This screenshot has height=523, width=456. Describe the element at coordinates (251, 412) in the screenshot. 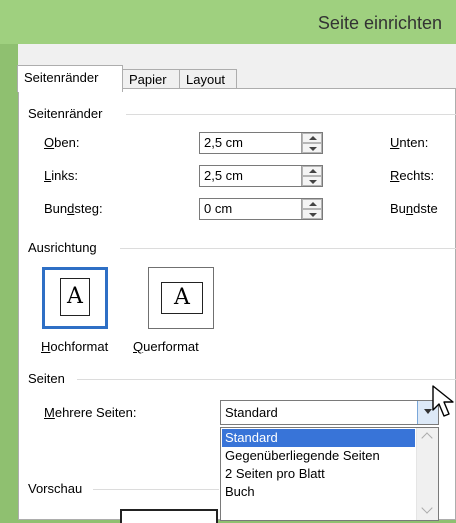

I see `multiple-pages-value: Standard` at that location.